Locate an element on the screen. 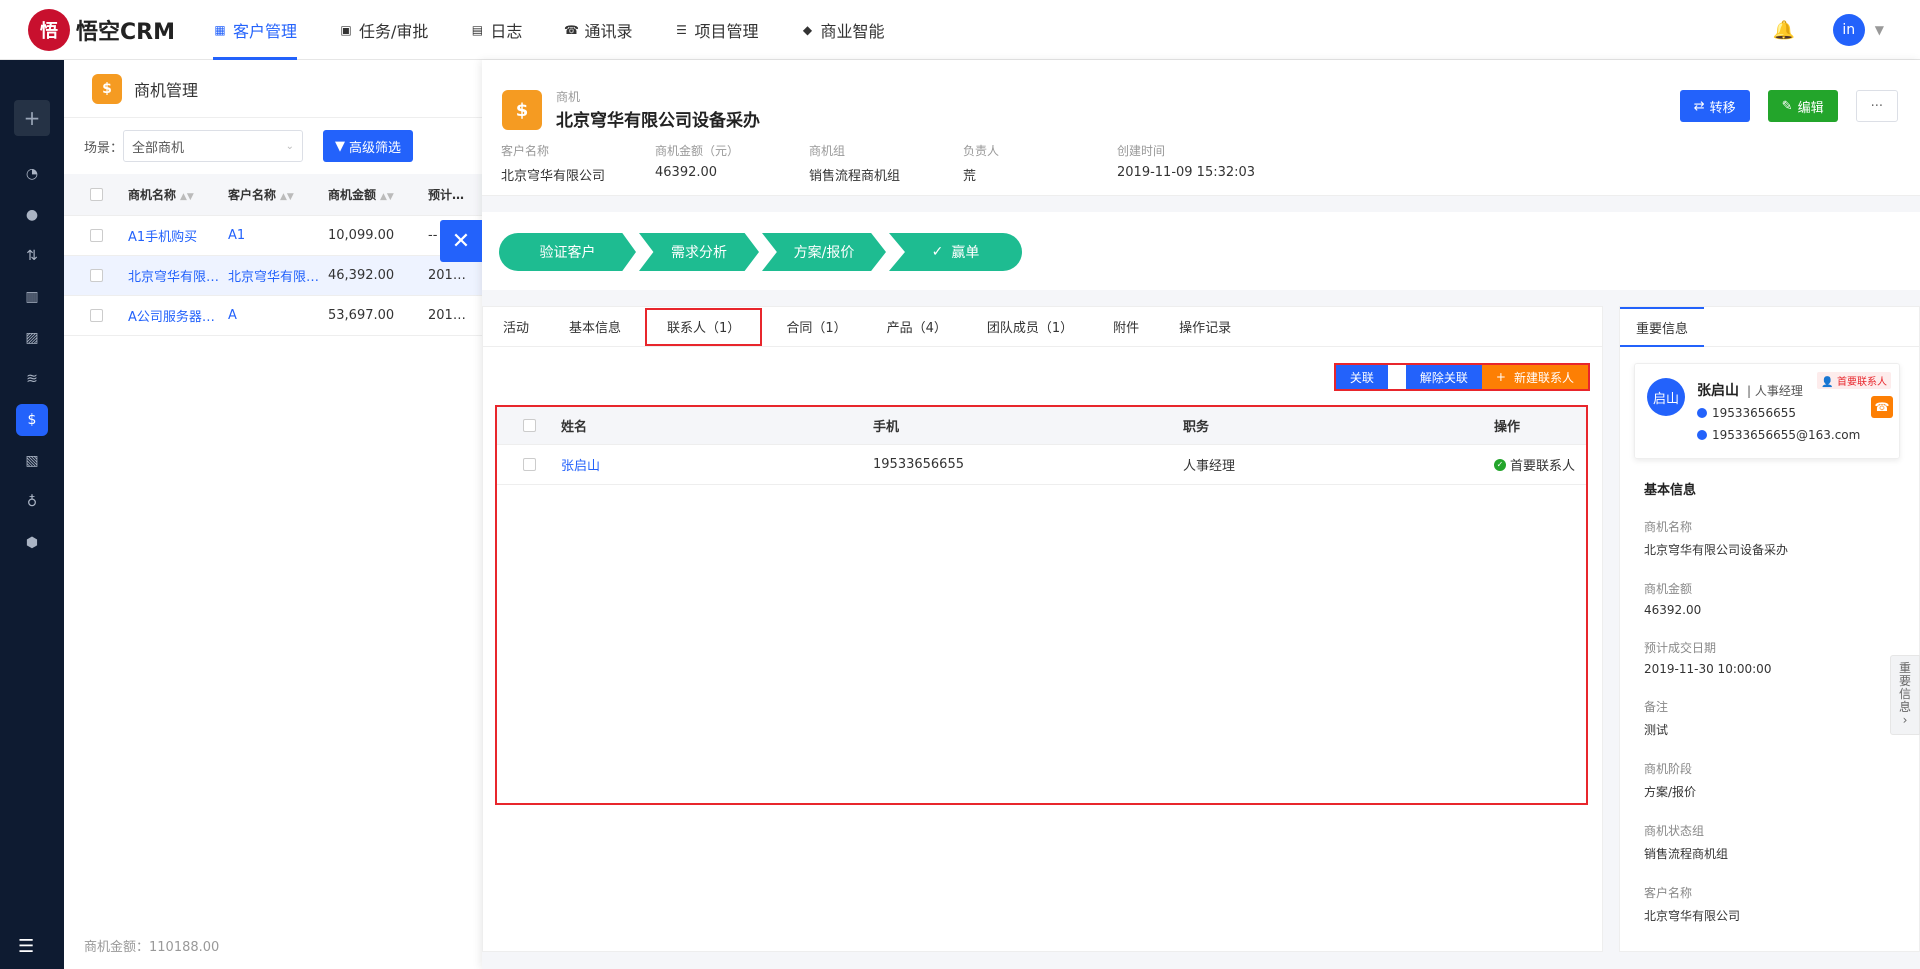  contract-icon: ▧ is located at coordinates (32, 461).